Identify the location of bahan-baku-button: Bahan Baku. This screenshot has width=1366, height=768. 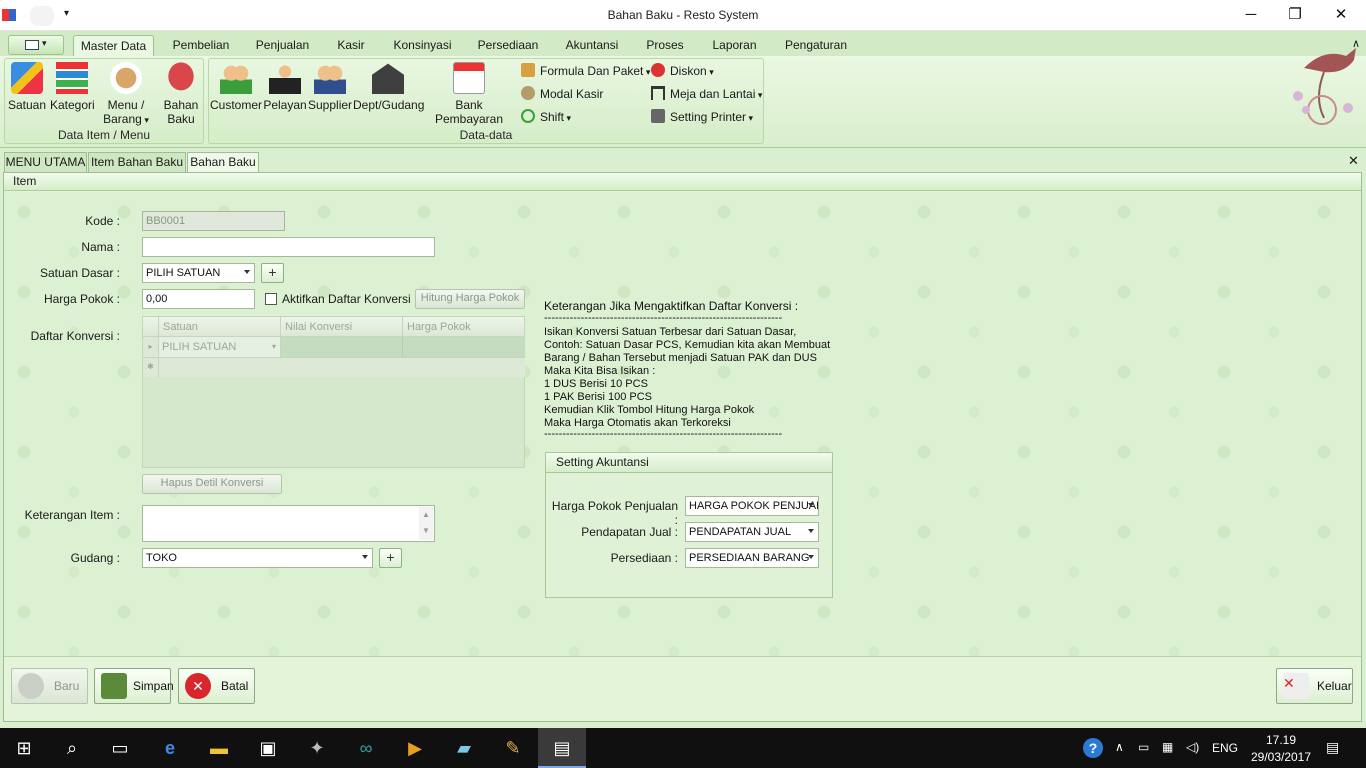
(181, 94).